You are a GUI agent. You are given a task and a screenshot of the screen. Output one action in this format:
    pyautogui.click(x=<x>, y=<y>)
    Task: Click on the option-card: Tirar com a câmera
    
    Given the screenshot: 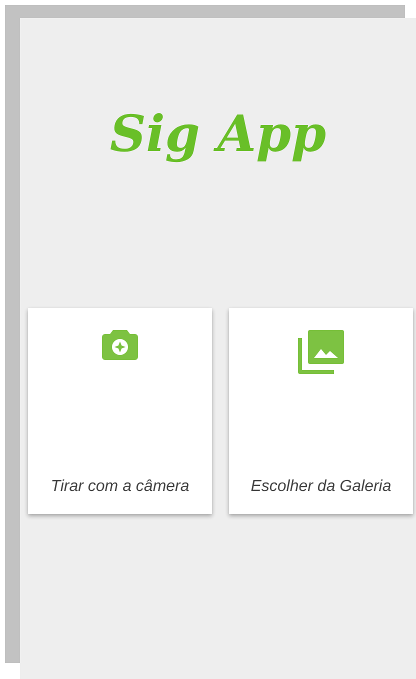 What is the action you would take?
    pyautogui.click(x=120, y=411)
    